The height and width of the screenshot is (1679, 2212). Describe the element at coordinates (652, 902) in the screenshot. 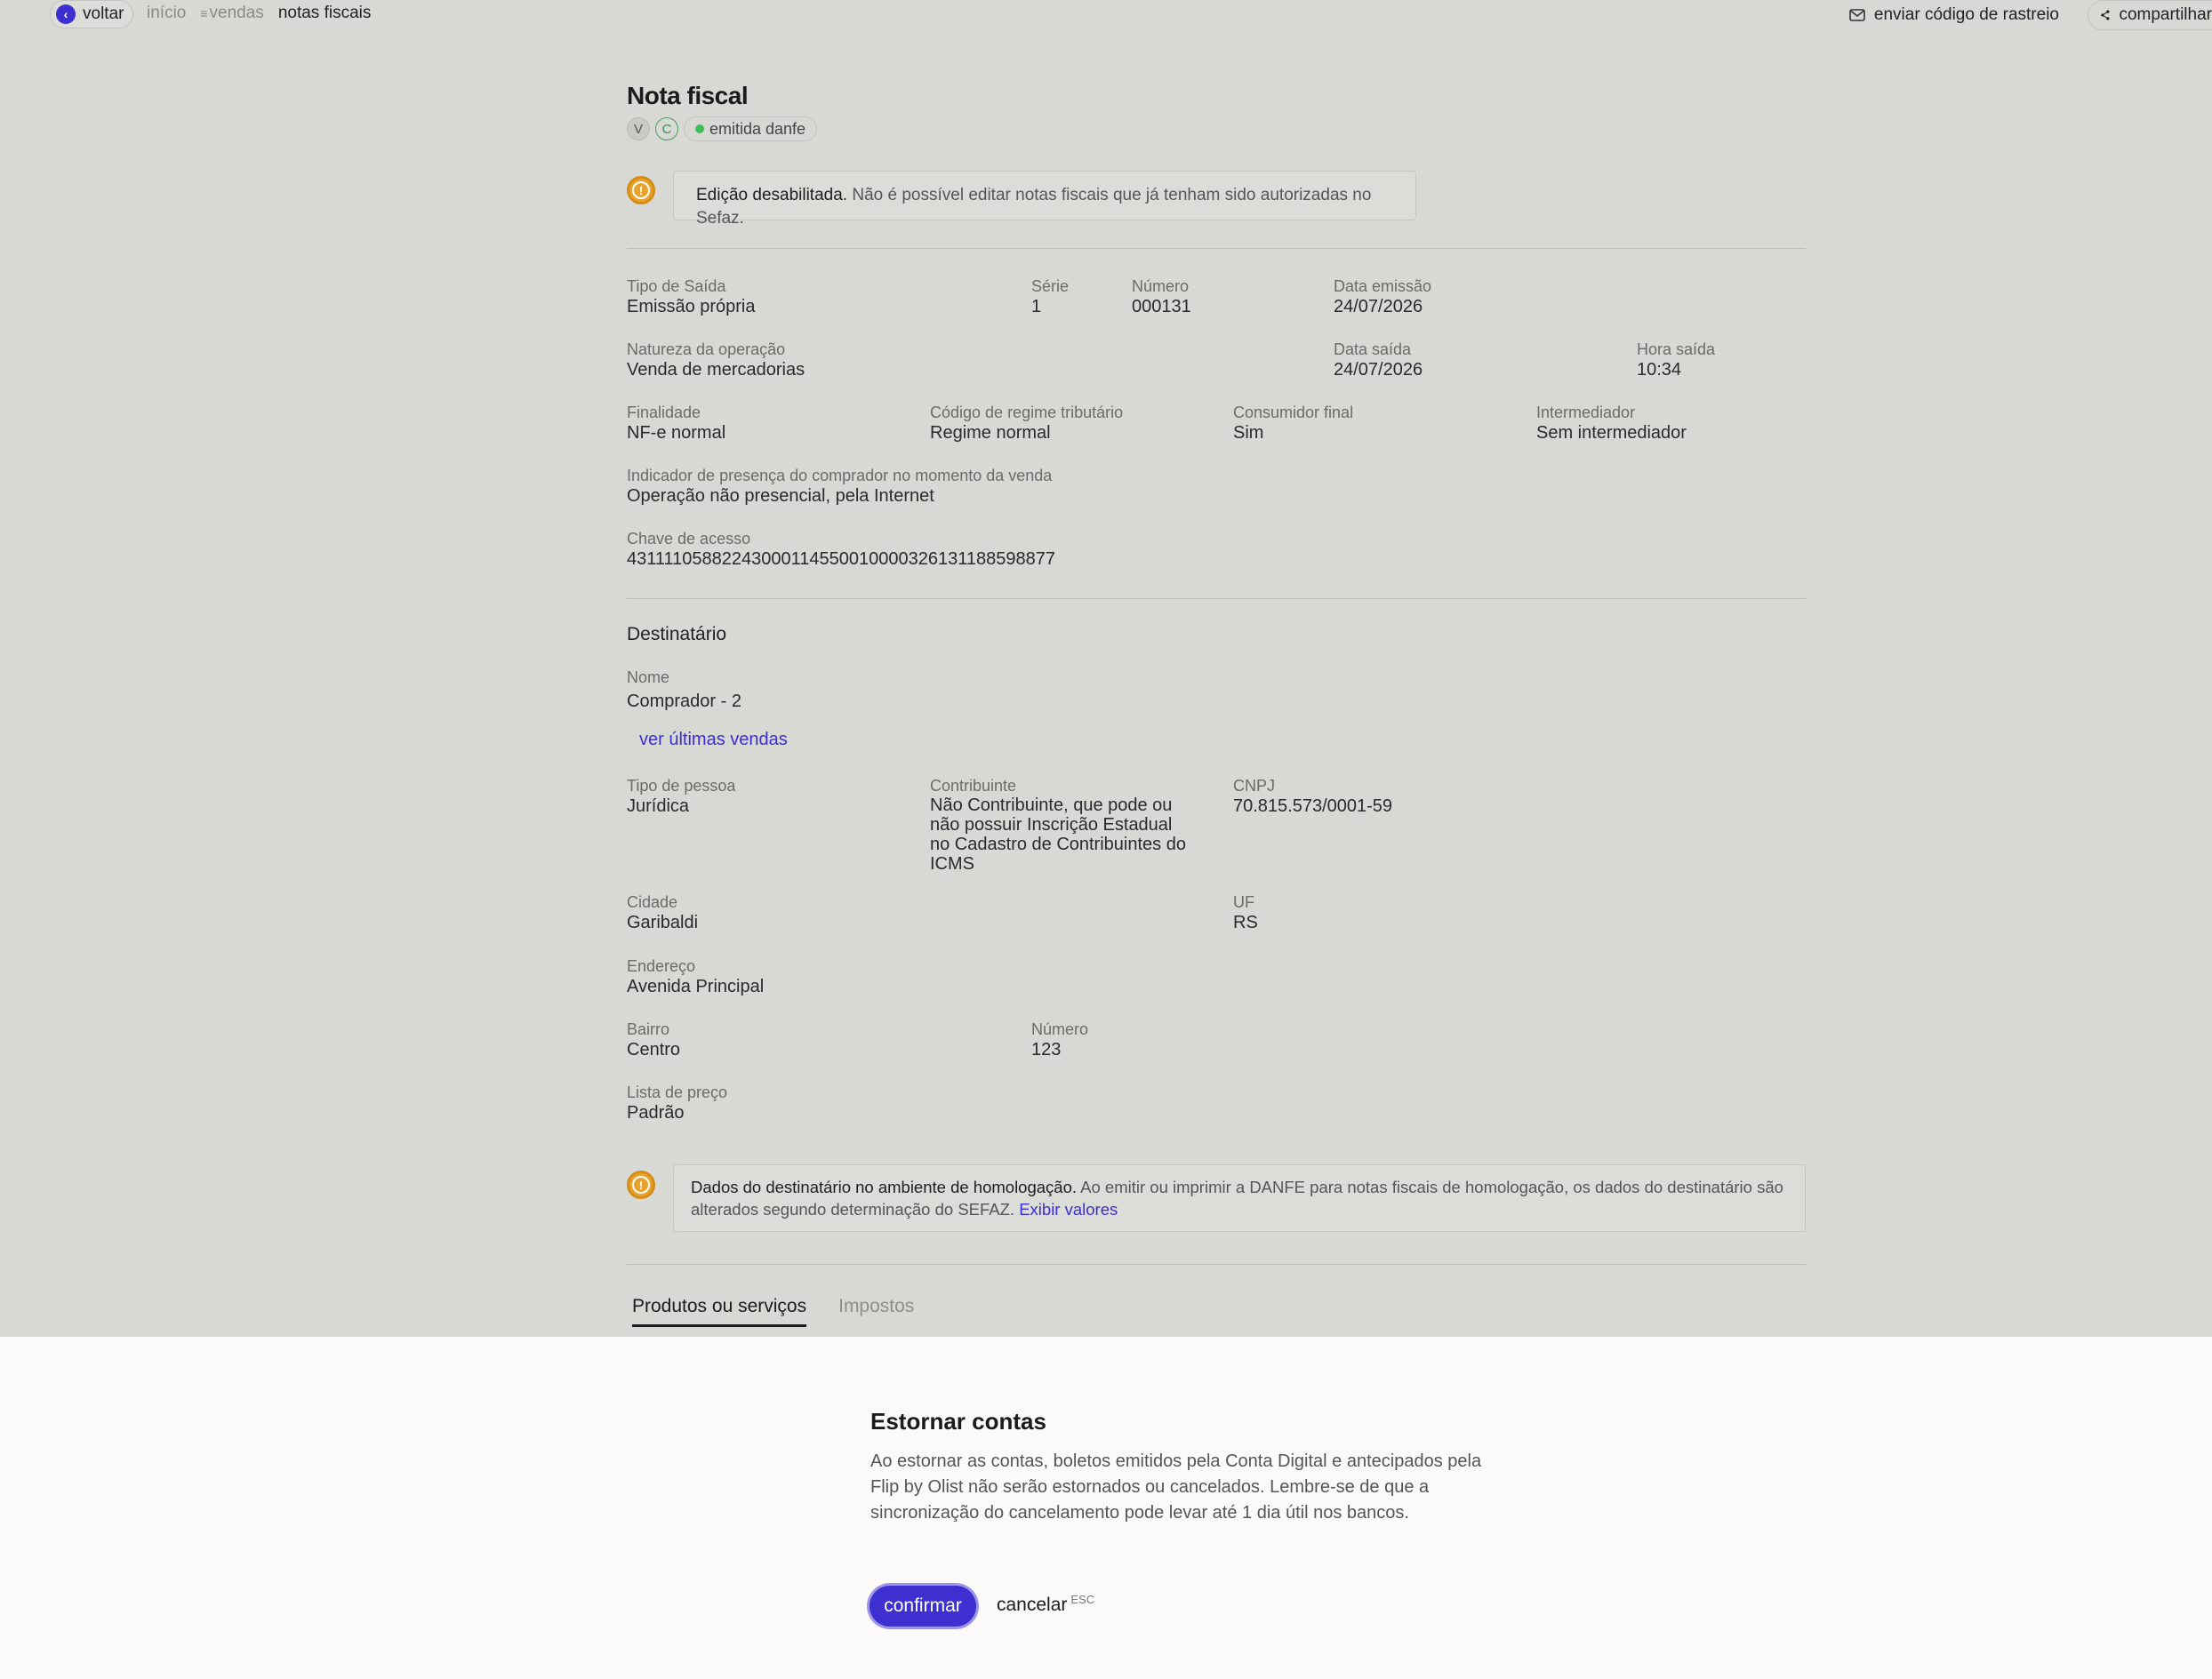

I see `field-label: Cidade` at that location.